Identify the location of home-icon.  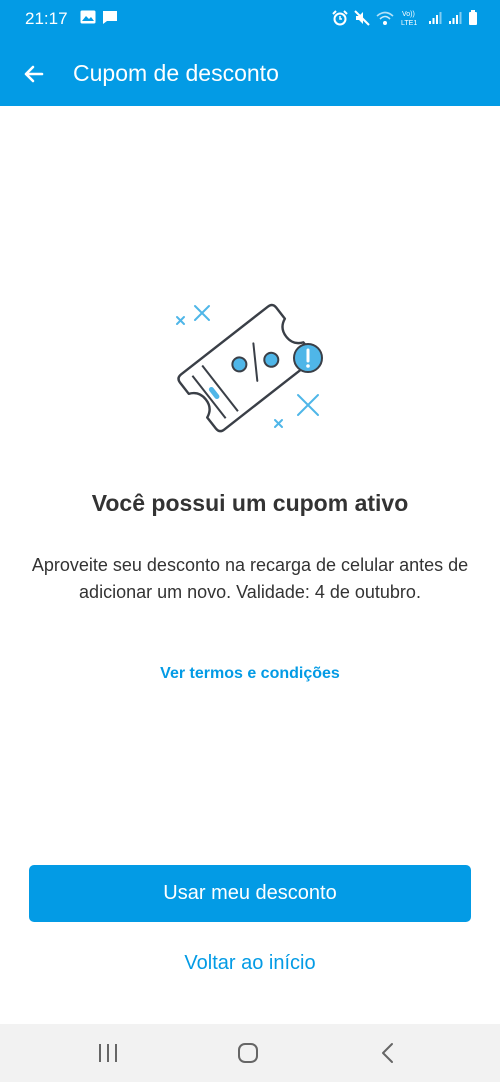
(248, 1053).